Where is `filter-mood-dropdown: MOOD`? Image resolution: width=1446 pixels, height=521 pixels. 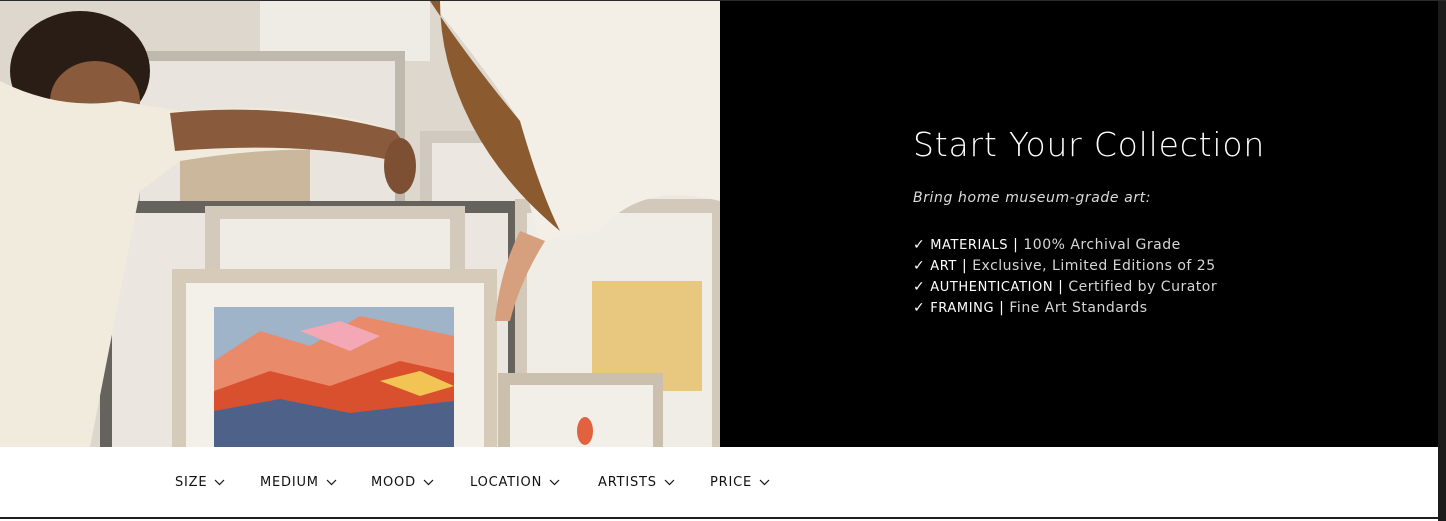
filter-mood-dropdown: MOOD is located at coordinates (402, 482).